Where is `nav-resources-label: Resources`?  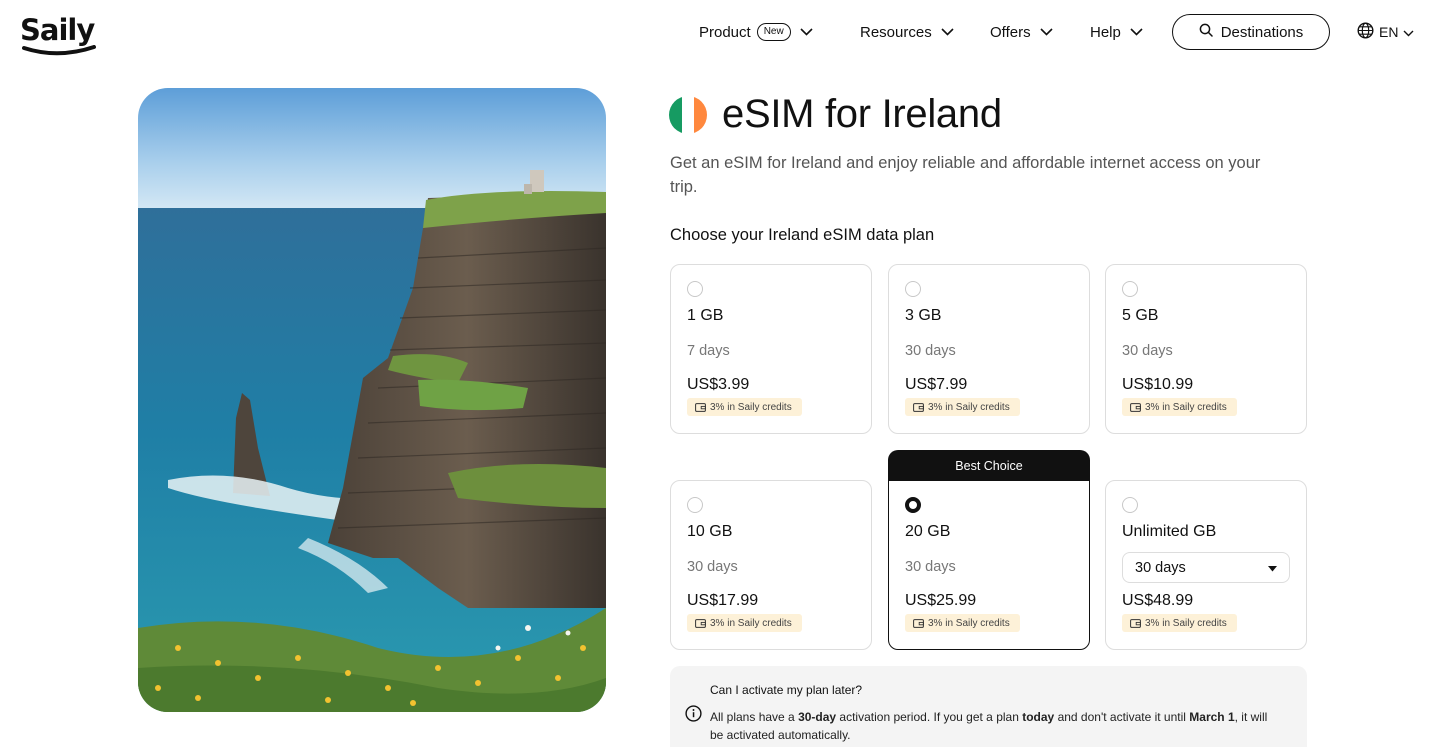 nav-resources-label: Resources is located at coordinates (896, 32).